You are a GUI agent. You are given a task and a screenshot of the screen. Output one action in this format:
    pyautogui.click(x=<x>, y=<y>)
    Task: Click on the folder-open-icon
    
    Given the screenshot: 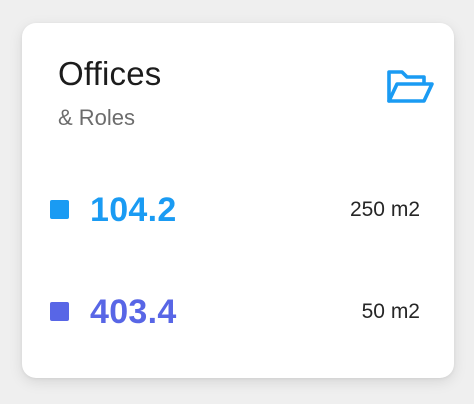 What is the action you would take?
    pyautogui.click(x=411, y=87)
    